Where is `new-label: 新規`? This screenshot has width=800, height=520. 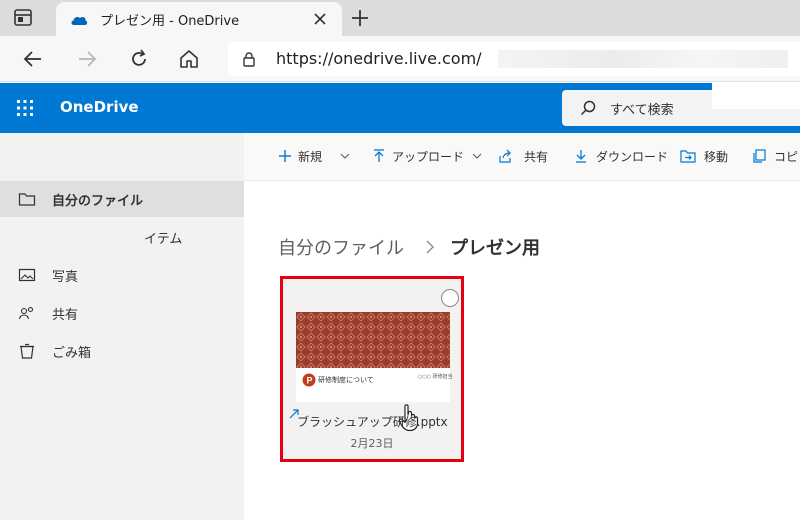
new-label: 新規 is located at coordinates (310, 157).